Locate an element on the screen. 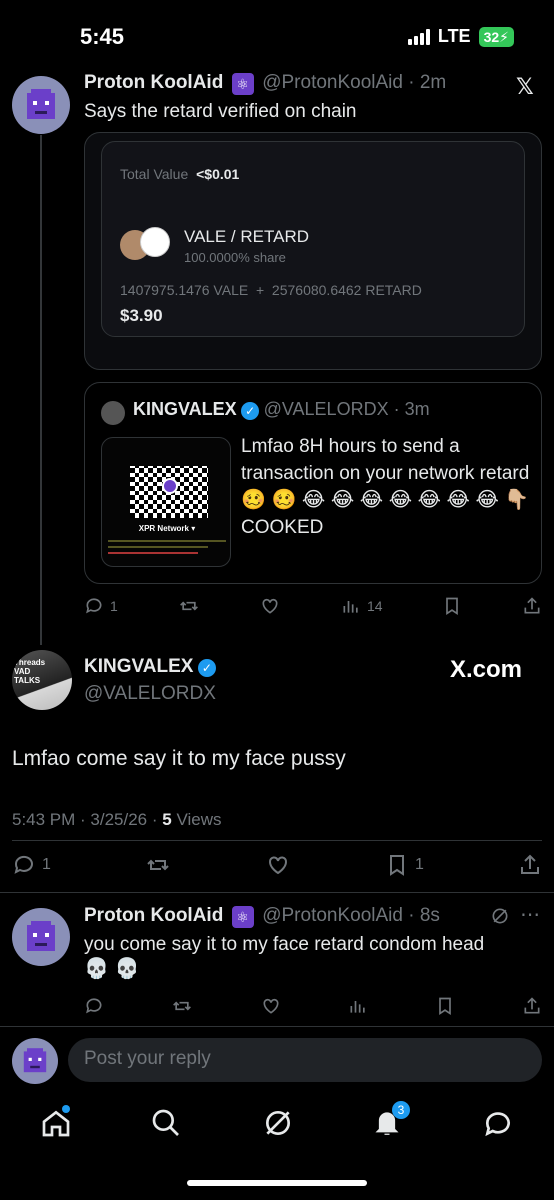  avatar-caption: Threads VAD TALKS is located at coordinates (30, 671).